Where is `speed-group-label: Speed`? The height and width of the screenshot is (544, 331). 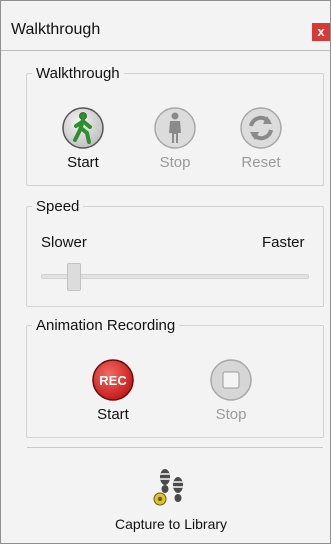
speed-group-label: Speed is located at coordinates (58, 206).